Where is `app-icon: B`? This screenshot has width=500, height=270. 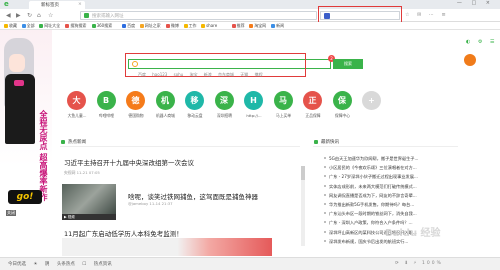
app-icon: B is located at coordinates (106, 100).